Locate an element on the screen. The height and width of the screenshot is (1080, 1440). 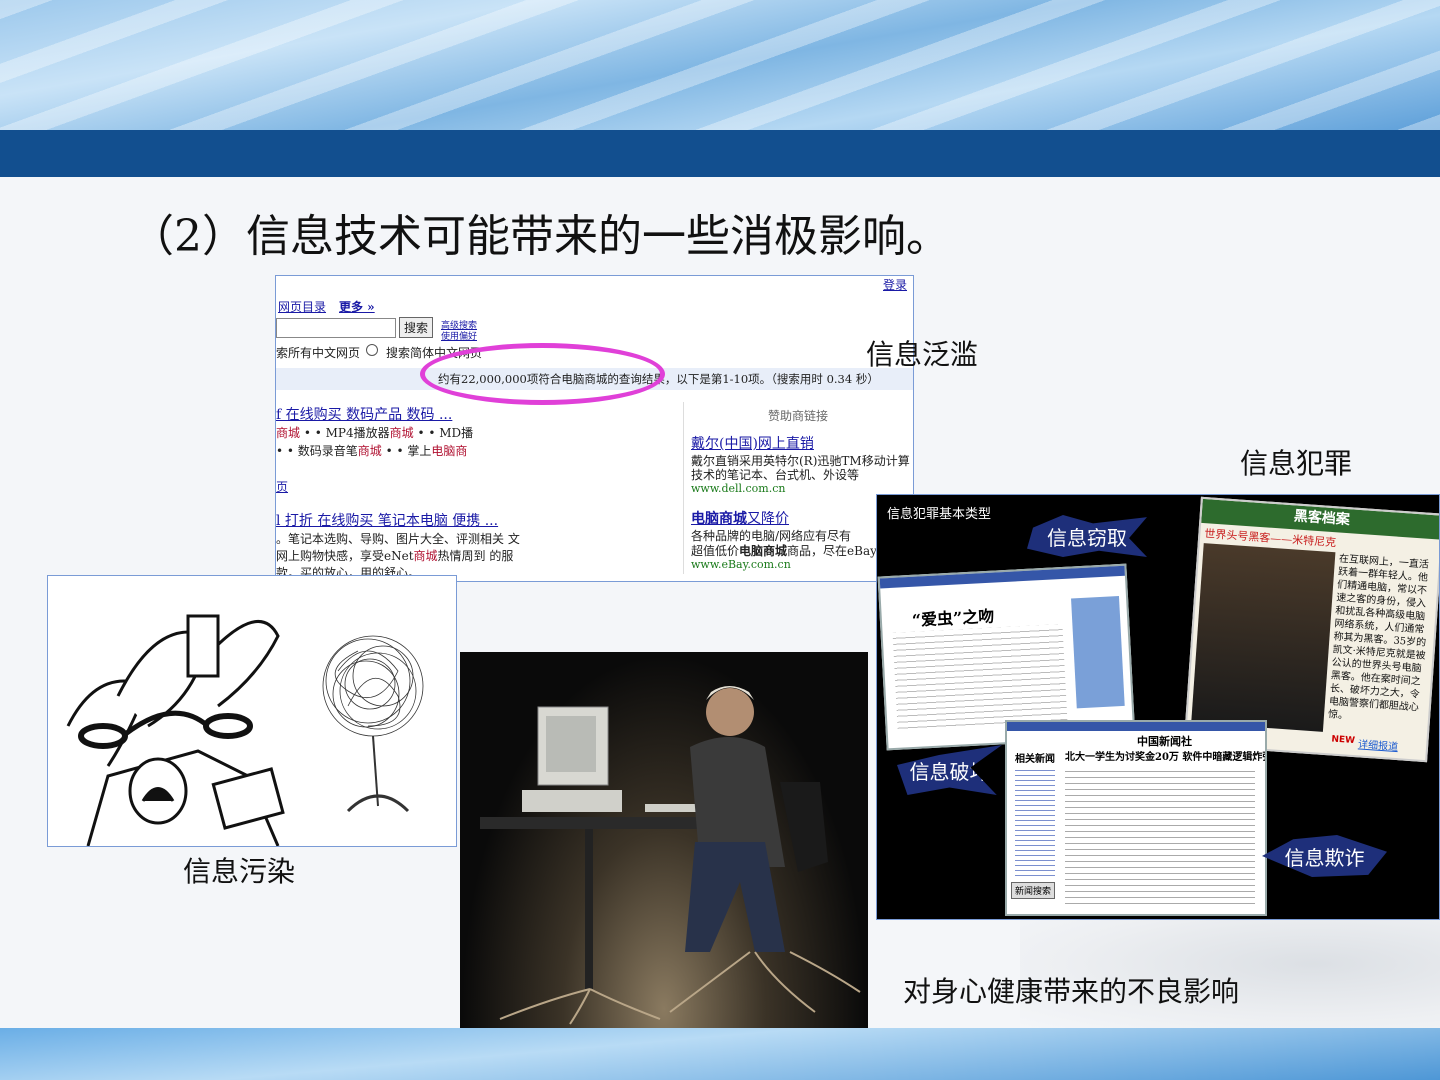
caption-crime: 信息犯罪 is located at coordinates (1296, 463).